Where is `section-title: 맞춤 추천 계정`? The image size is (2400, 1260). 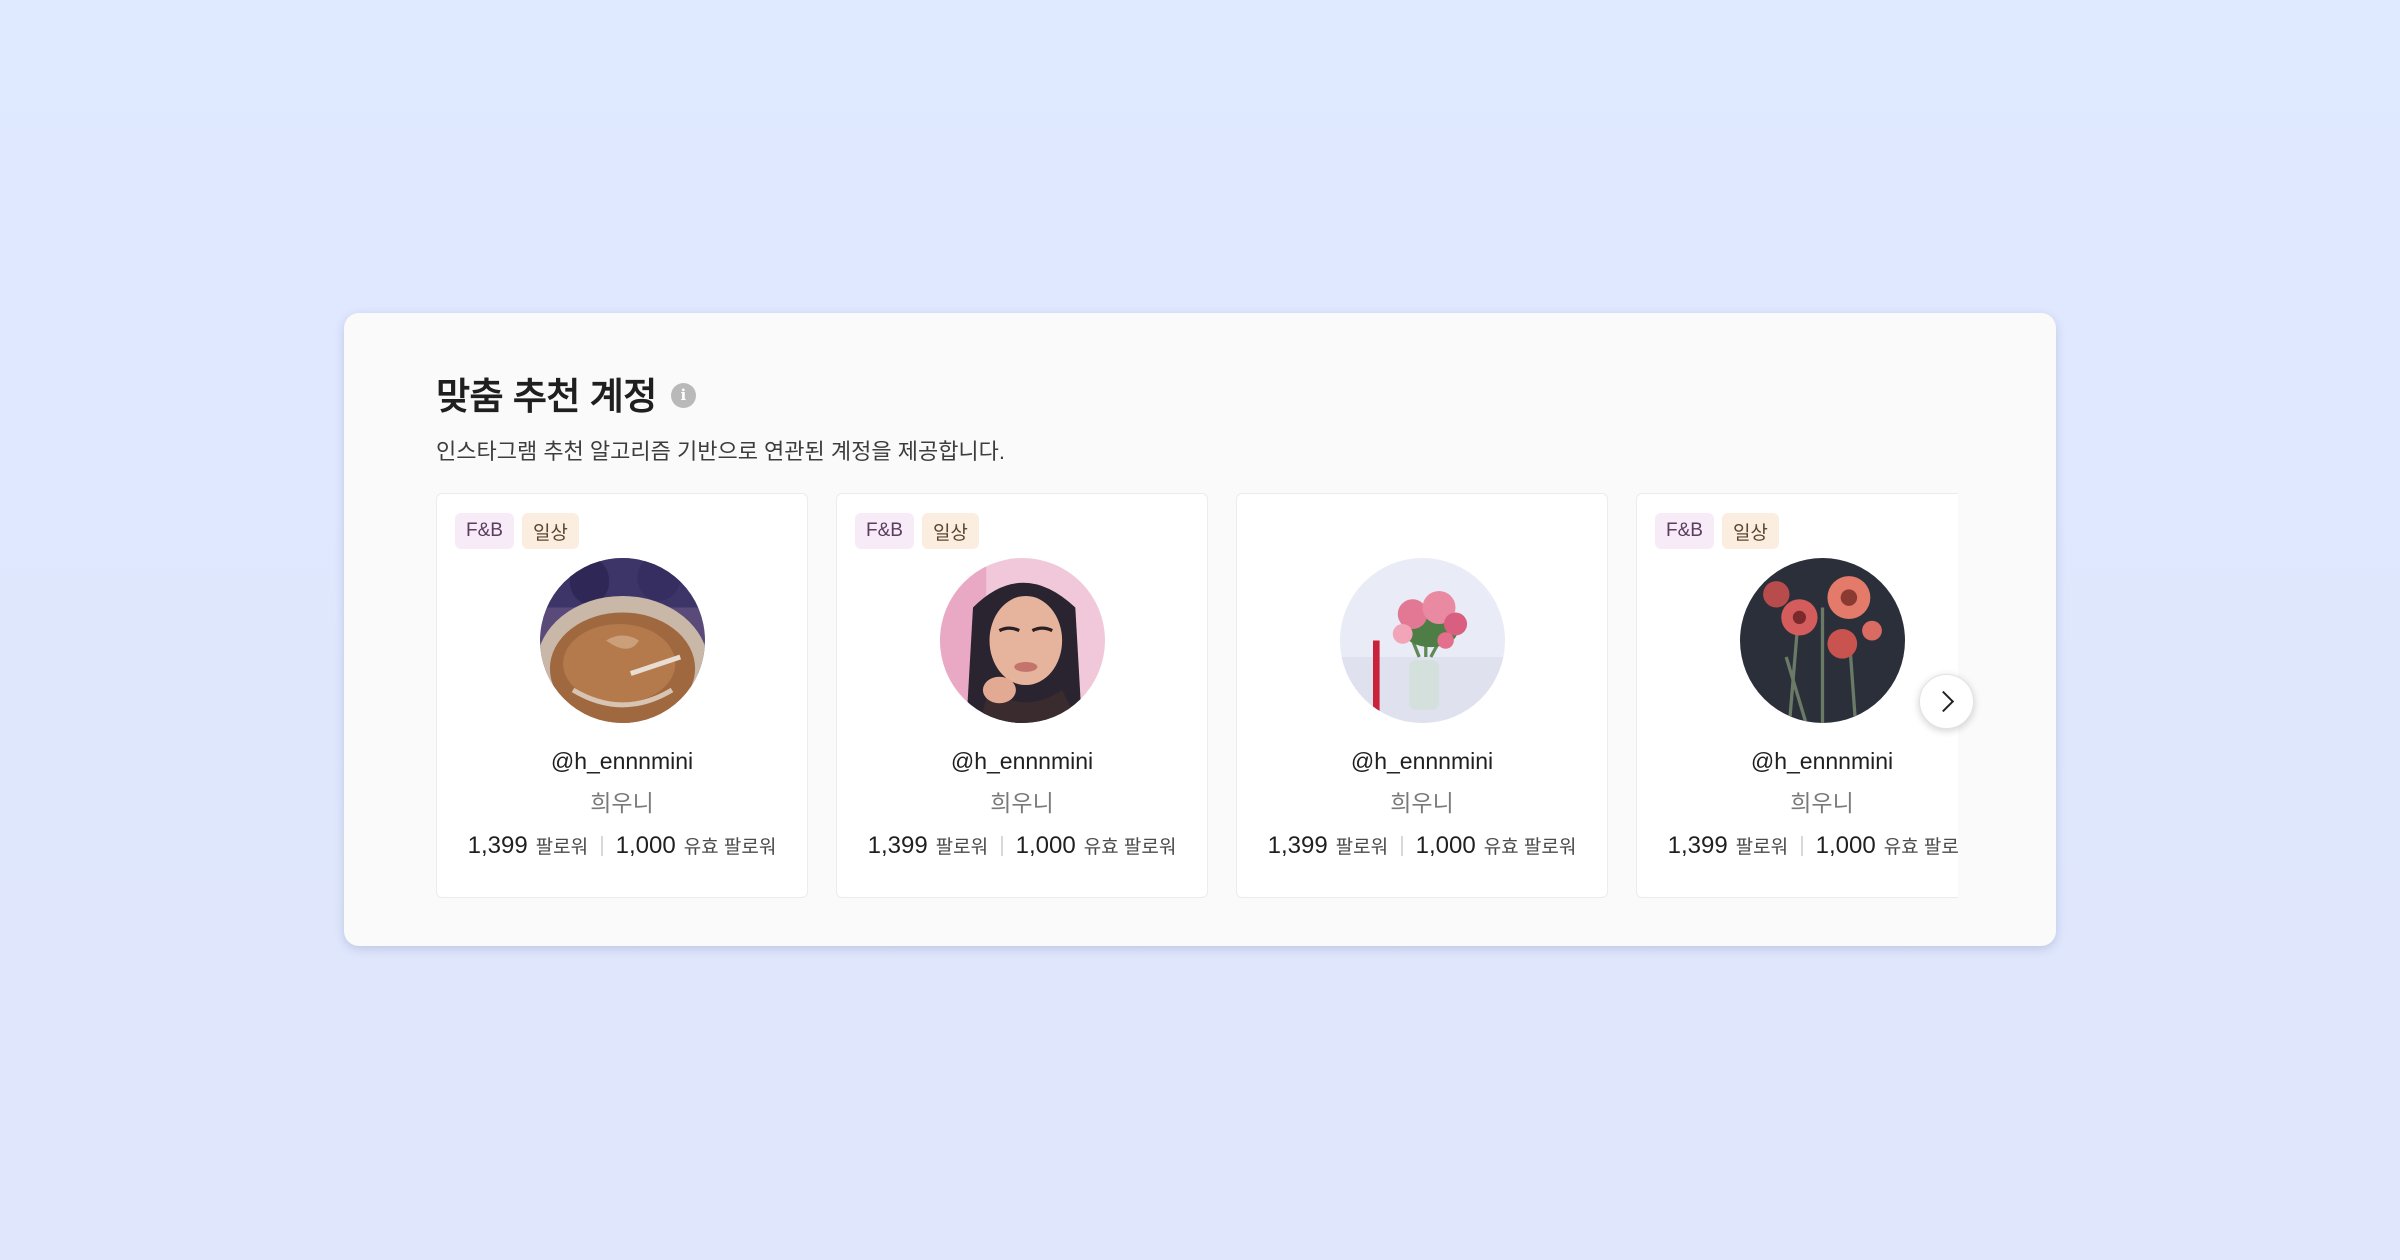
section-title: 맞춤 추천 계정 is located at coordinates (546, 396).